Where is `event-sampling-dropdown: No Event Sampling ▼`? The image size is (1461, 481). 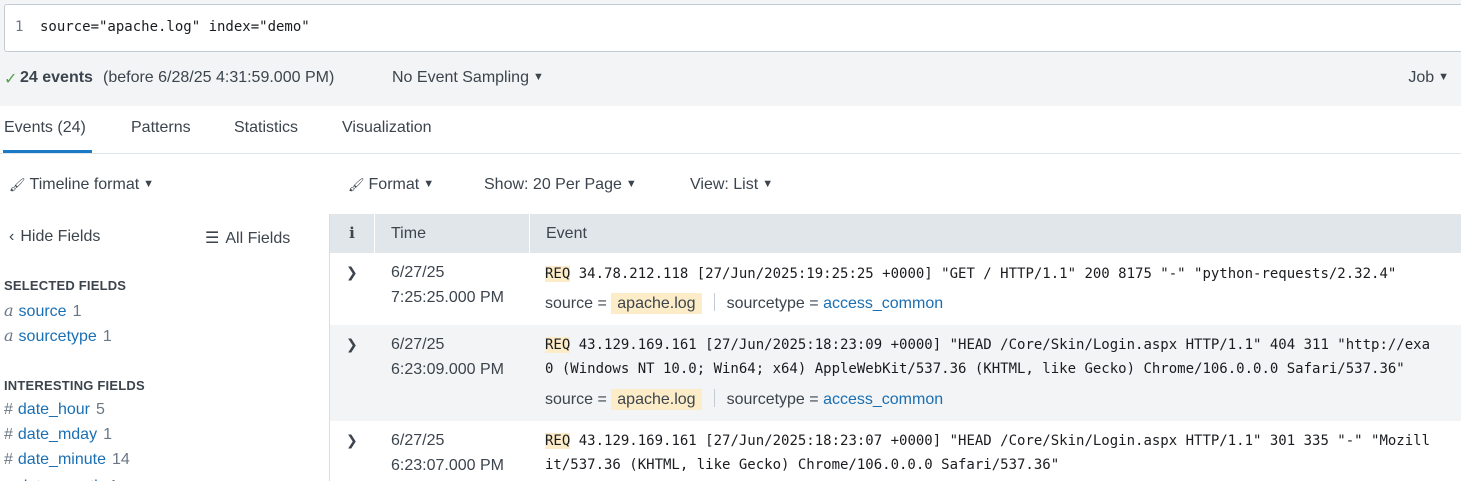
event-sampling-dropdown: No Event Sampling ▼ is located at coordinates (468, 78).